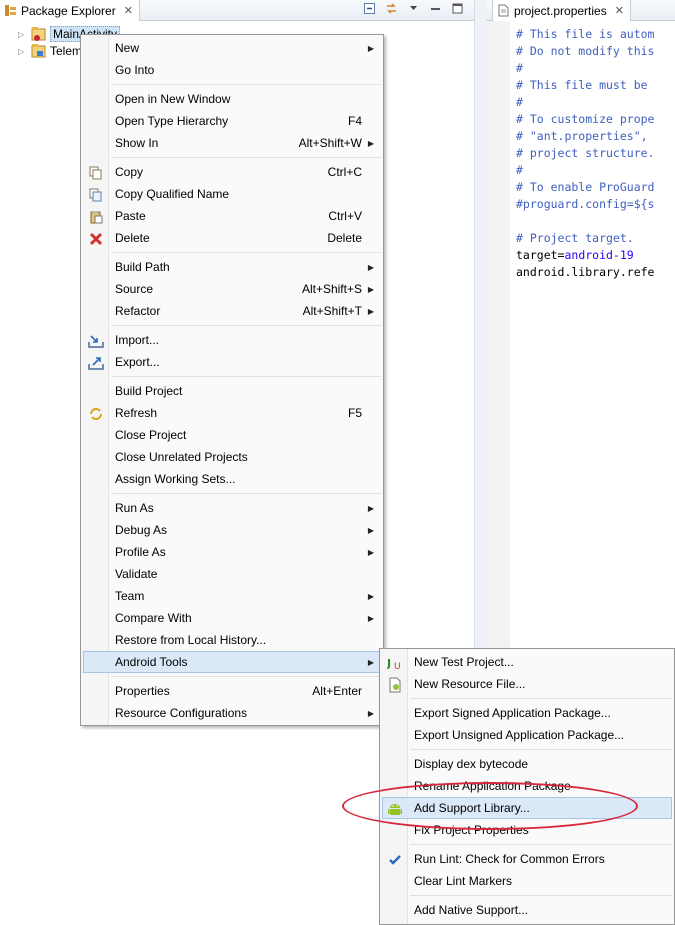 The width and height of the screenshot is (675, 925). Describe the element at coordinates (232, 552) in the screenshot. I see `menu-item-profile-as: Profile As ▶` at that location.